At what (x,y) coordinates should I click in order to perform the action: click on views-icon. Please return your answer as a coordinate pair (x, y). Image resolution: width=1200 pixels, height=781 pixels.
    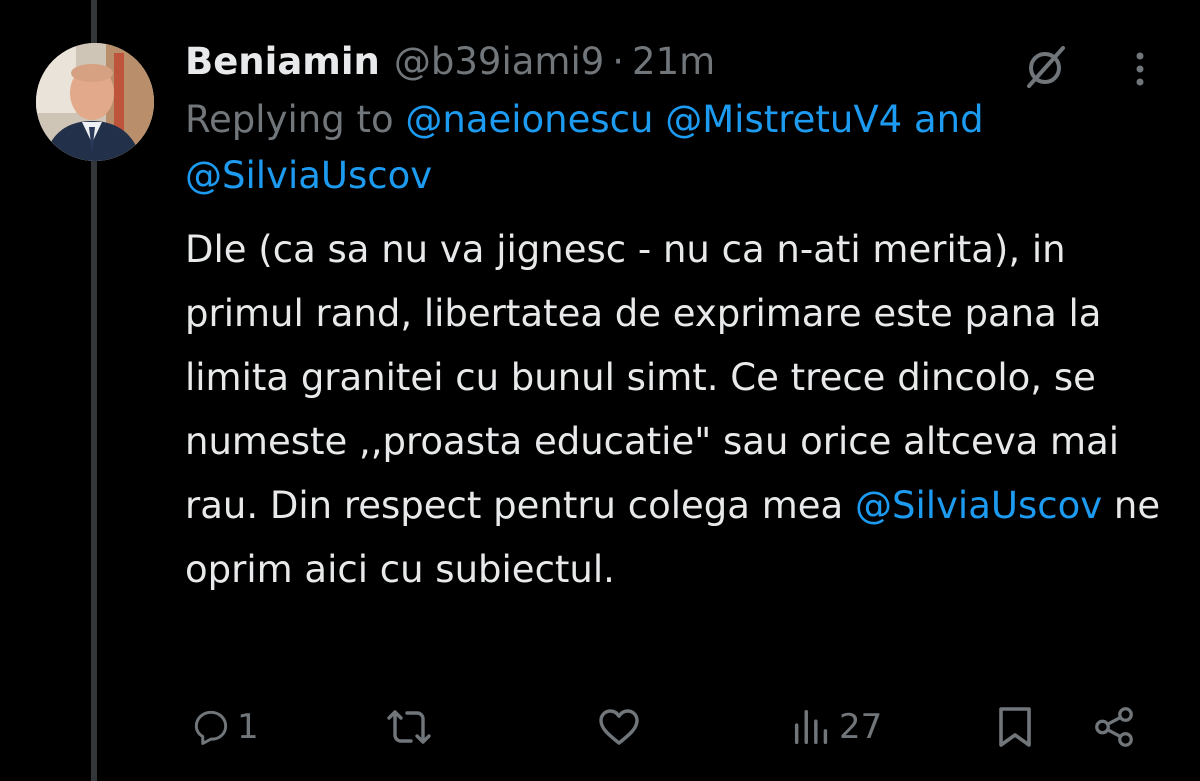
    Looking at the image, I should click on (812, 727).